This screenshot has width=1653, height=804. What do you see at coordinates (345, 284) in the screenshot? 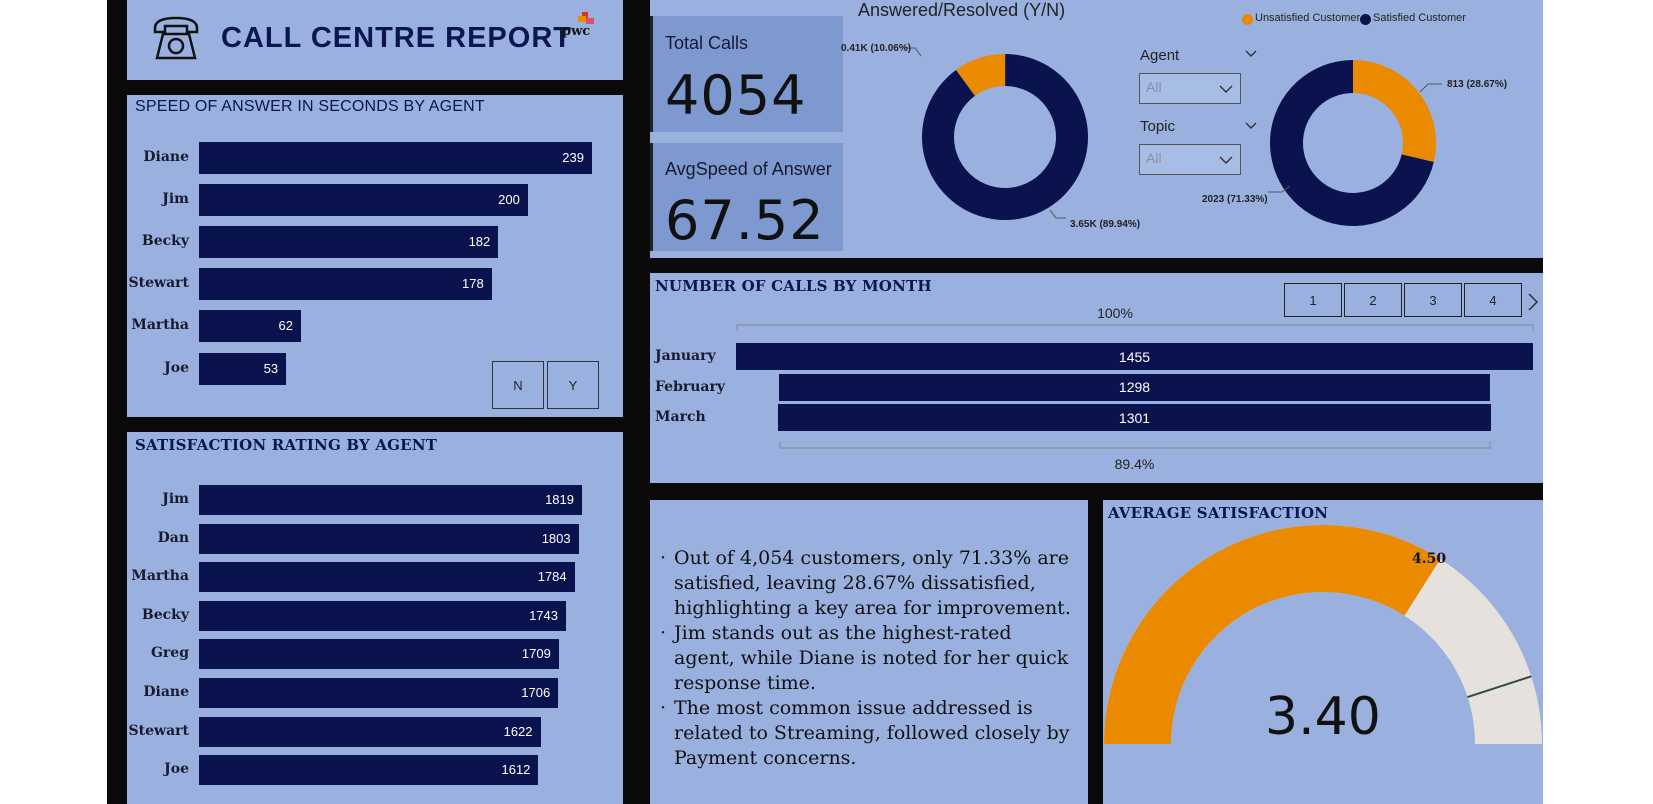
I see `bar: 178` at bounding box center [345, 284].